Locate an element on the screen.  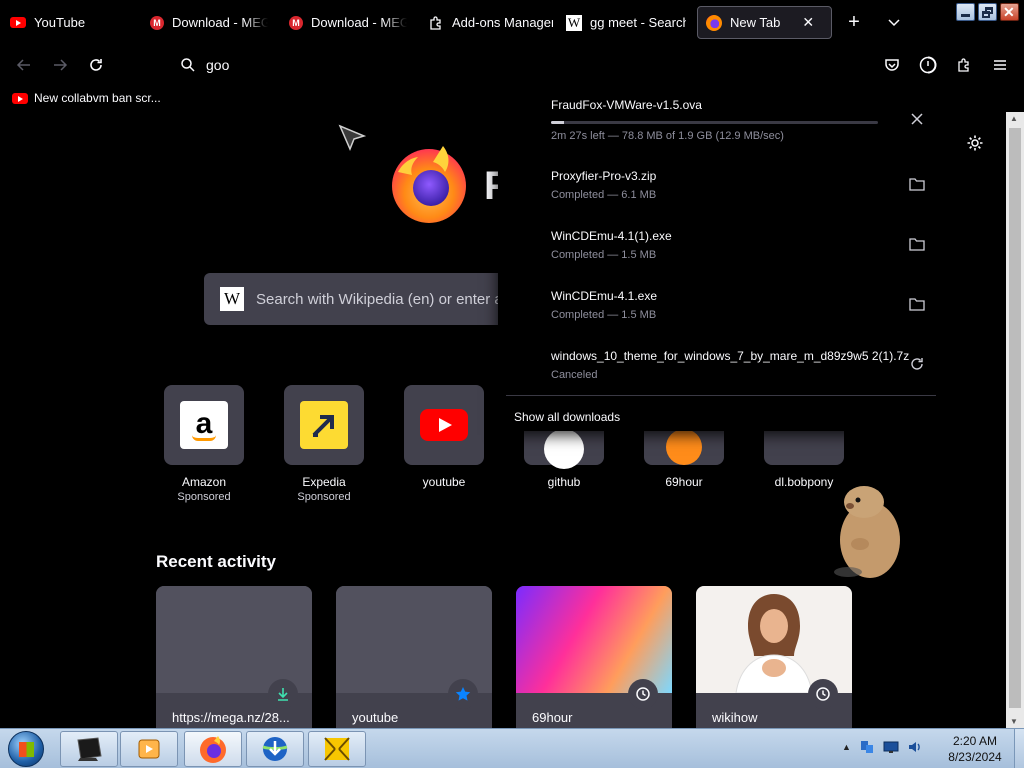
tab-mega-2: M Download - MEGA is located at coordinates (348, 22).